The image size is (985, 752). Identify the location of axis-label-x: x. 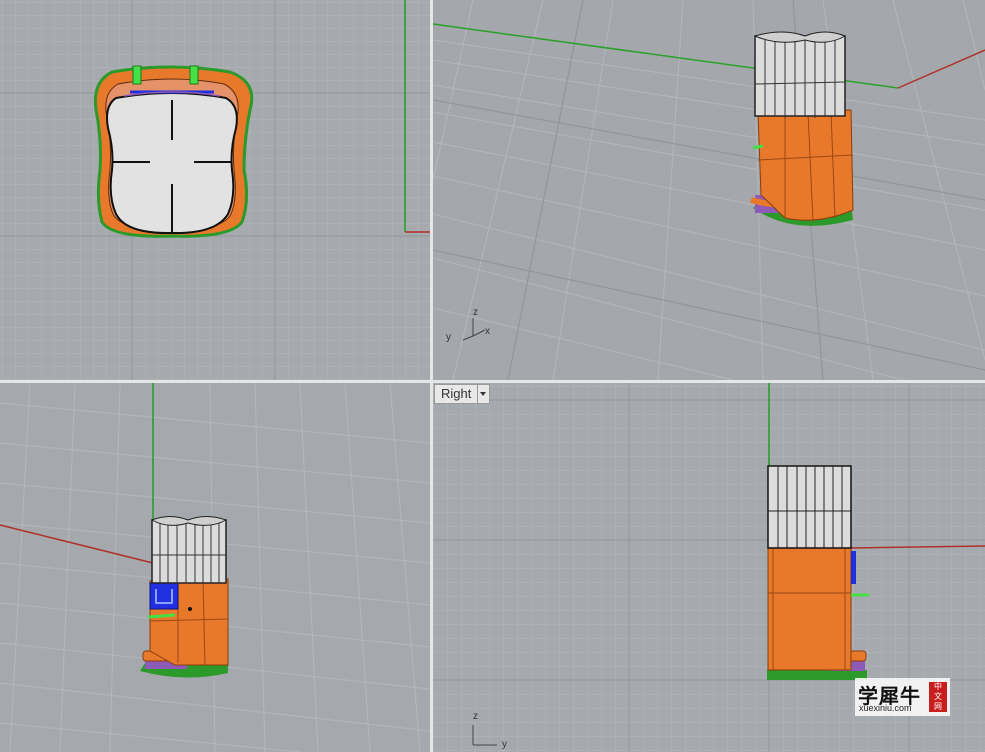
(487, 331).